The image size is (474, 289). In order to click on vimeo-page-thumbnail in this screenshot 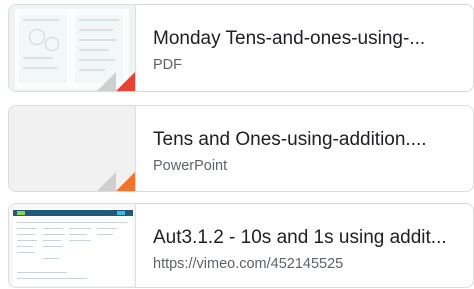, I will do `click(72, 245)`.